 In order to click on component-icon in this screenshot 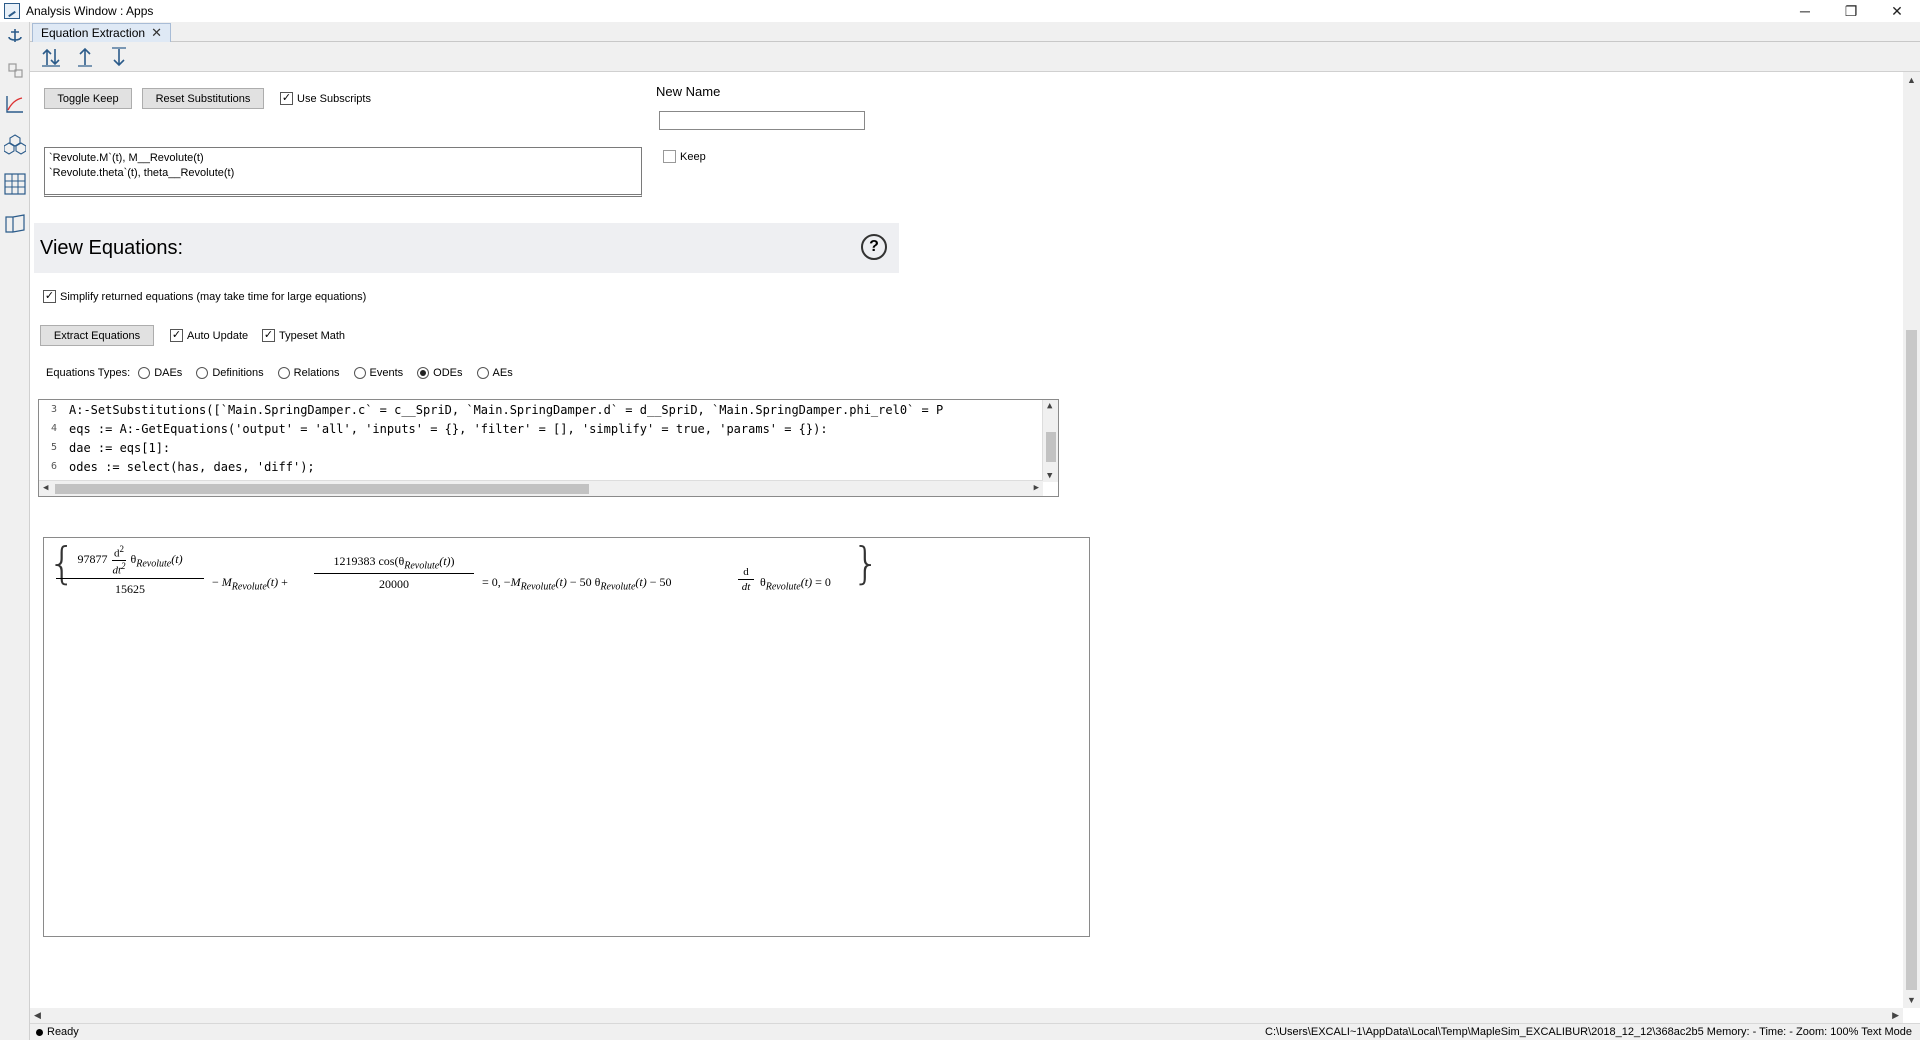, I will do `click(15, 70)`.